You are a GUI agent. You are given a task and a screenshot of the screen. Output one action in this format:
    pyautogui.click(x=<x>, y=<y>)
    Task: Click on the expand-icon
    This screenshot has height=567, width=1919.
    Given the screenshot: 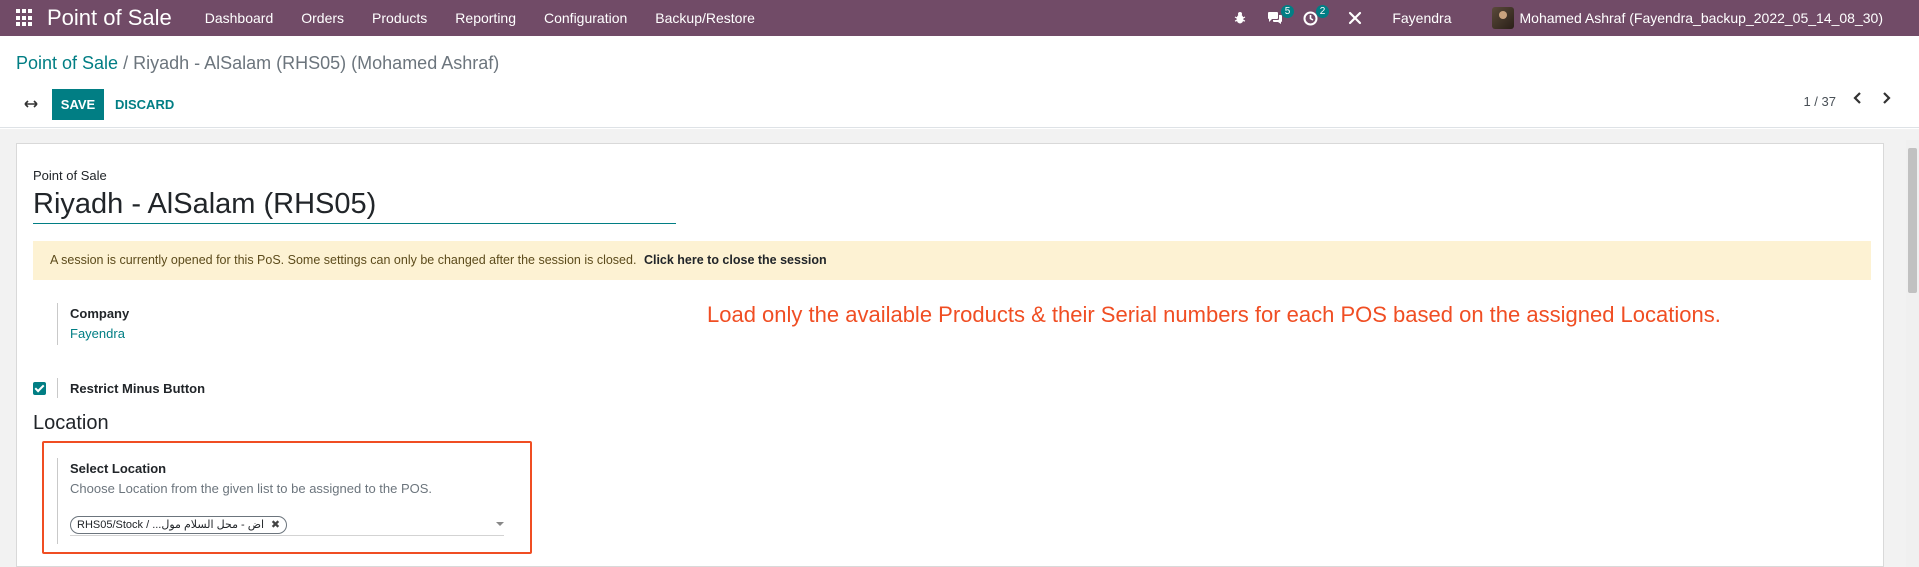 What is the action you would take?
    pyautogui.click(x=31, y=105)
    